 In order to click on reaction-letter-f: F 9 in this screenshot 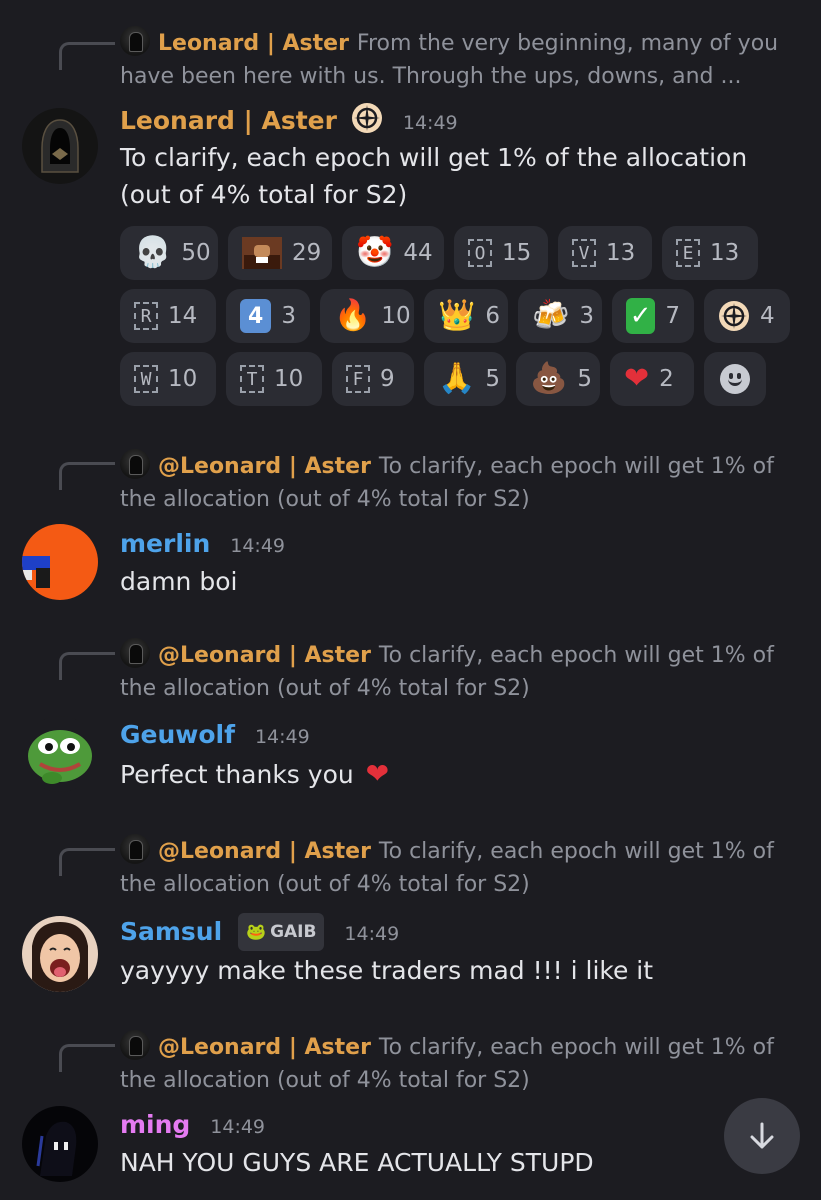, I will do `click(373, 379)`.